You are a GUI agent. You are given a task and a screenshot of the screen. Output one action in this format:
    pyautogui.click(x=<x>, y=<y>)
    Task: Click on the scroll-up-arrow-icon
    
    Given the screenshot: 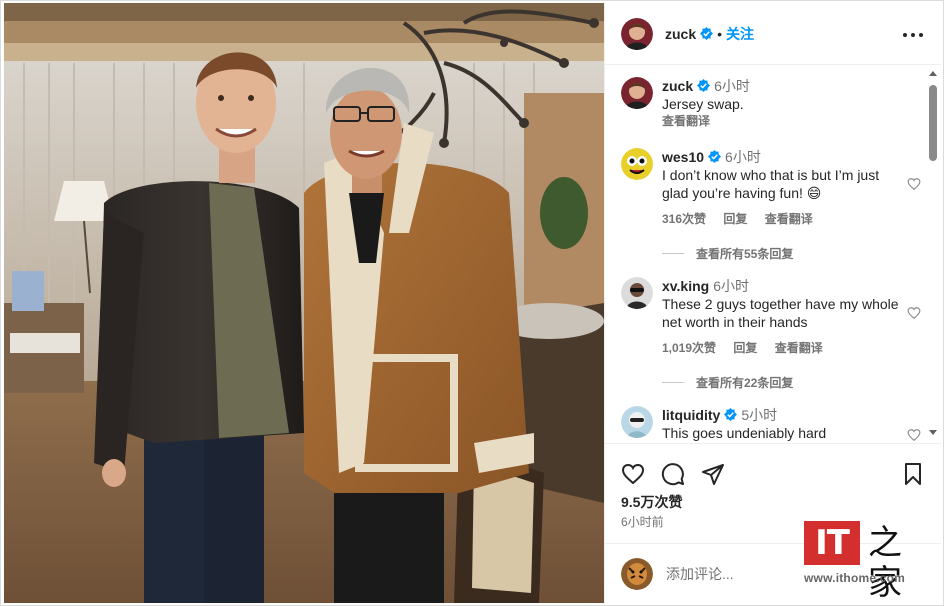 What is the action you would take?
    pyautogui.click(x=933, y=73)
    